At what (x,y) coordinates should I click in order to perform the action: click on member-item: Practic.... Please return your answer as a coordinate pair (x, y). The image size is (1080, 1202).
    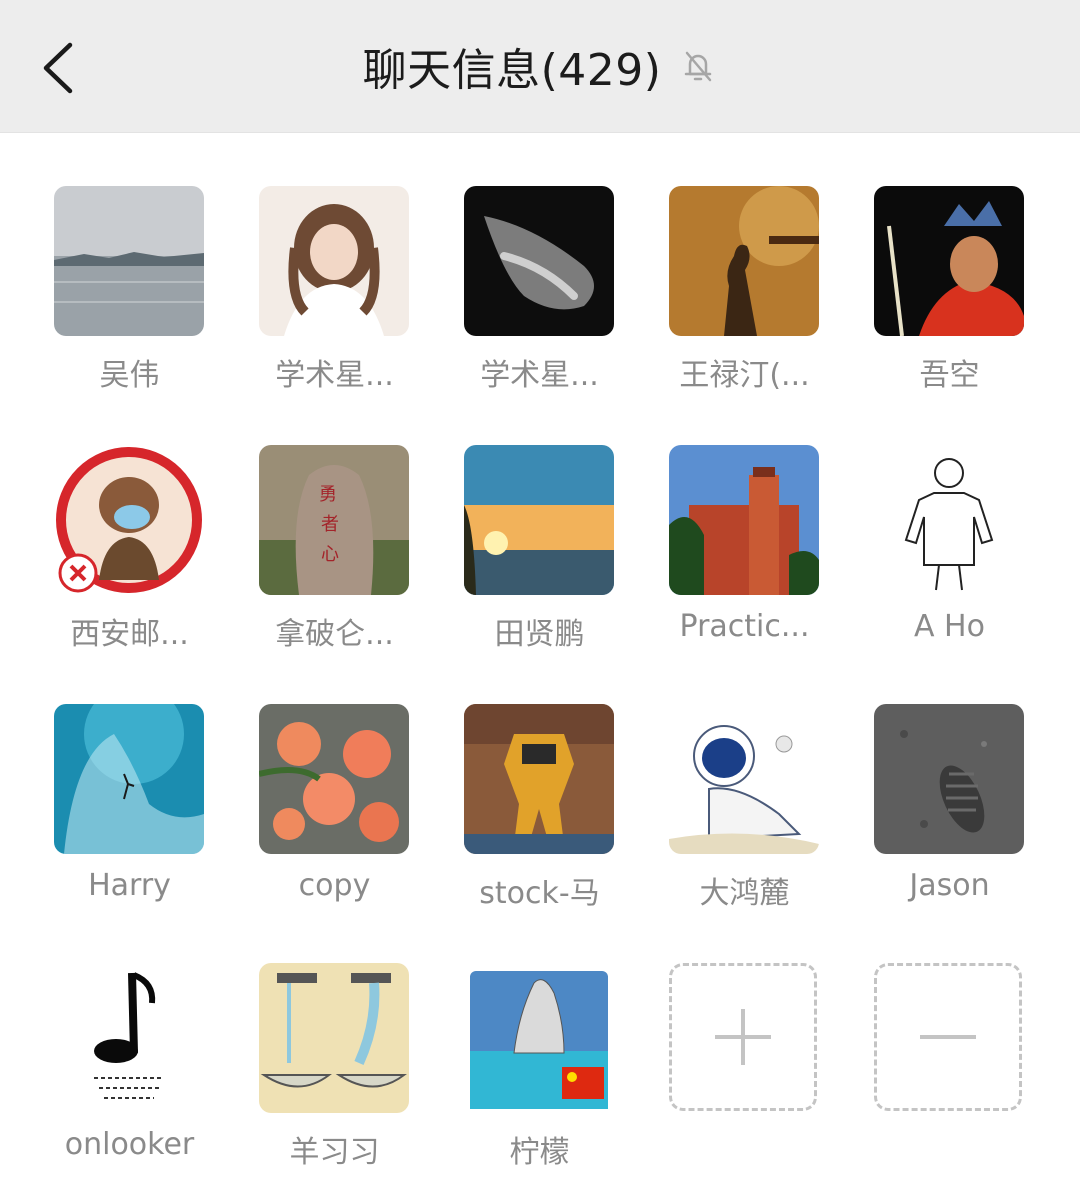
    Looking at the image, I should click on (744, 517).